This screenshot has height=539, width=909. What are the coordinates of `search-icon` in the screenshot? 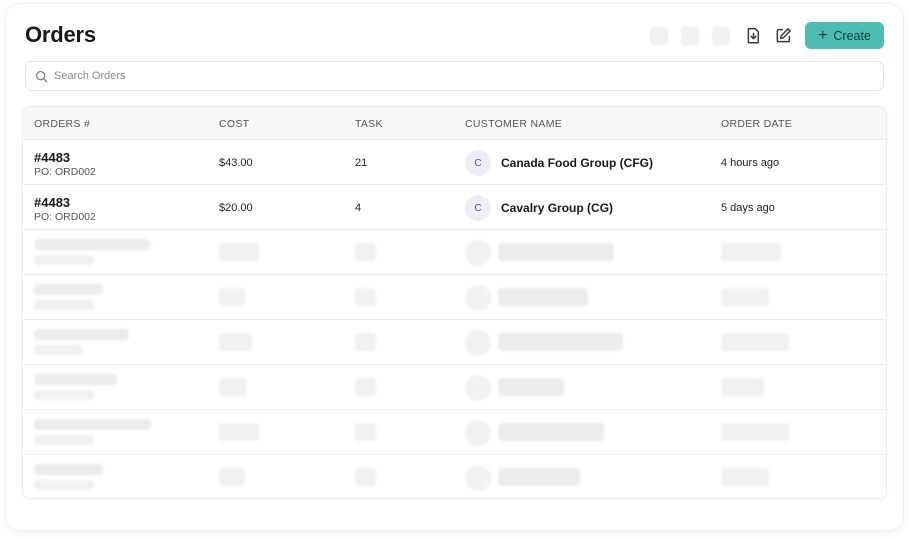 It's located at (42, 76).